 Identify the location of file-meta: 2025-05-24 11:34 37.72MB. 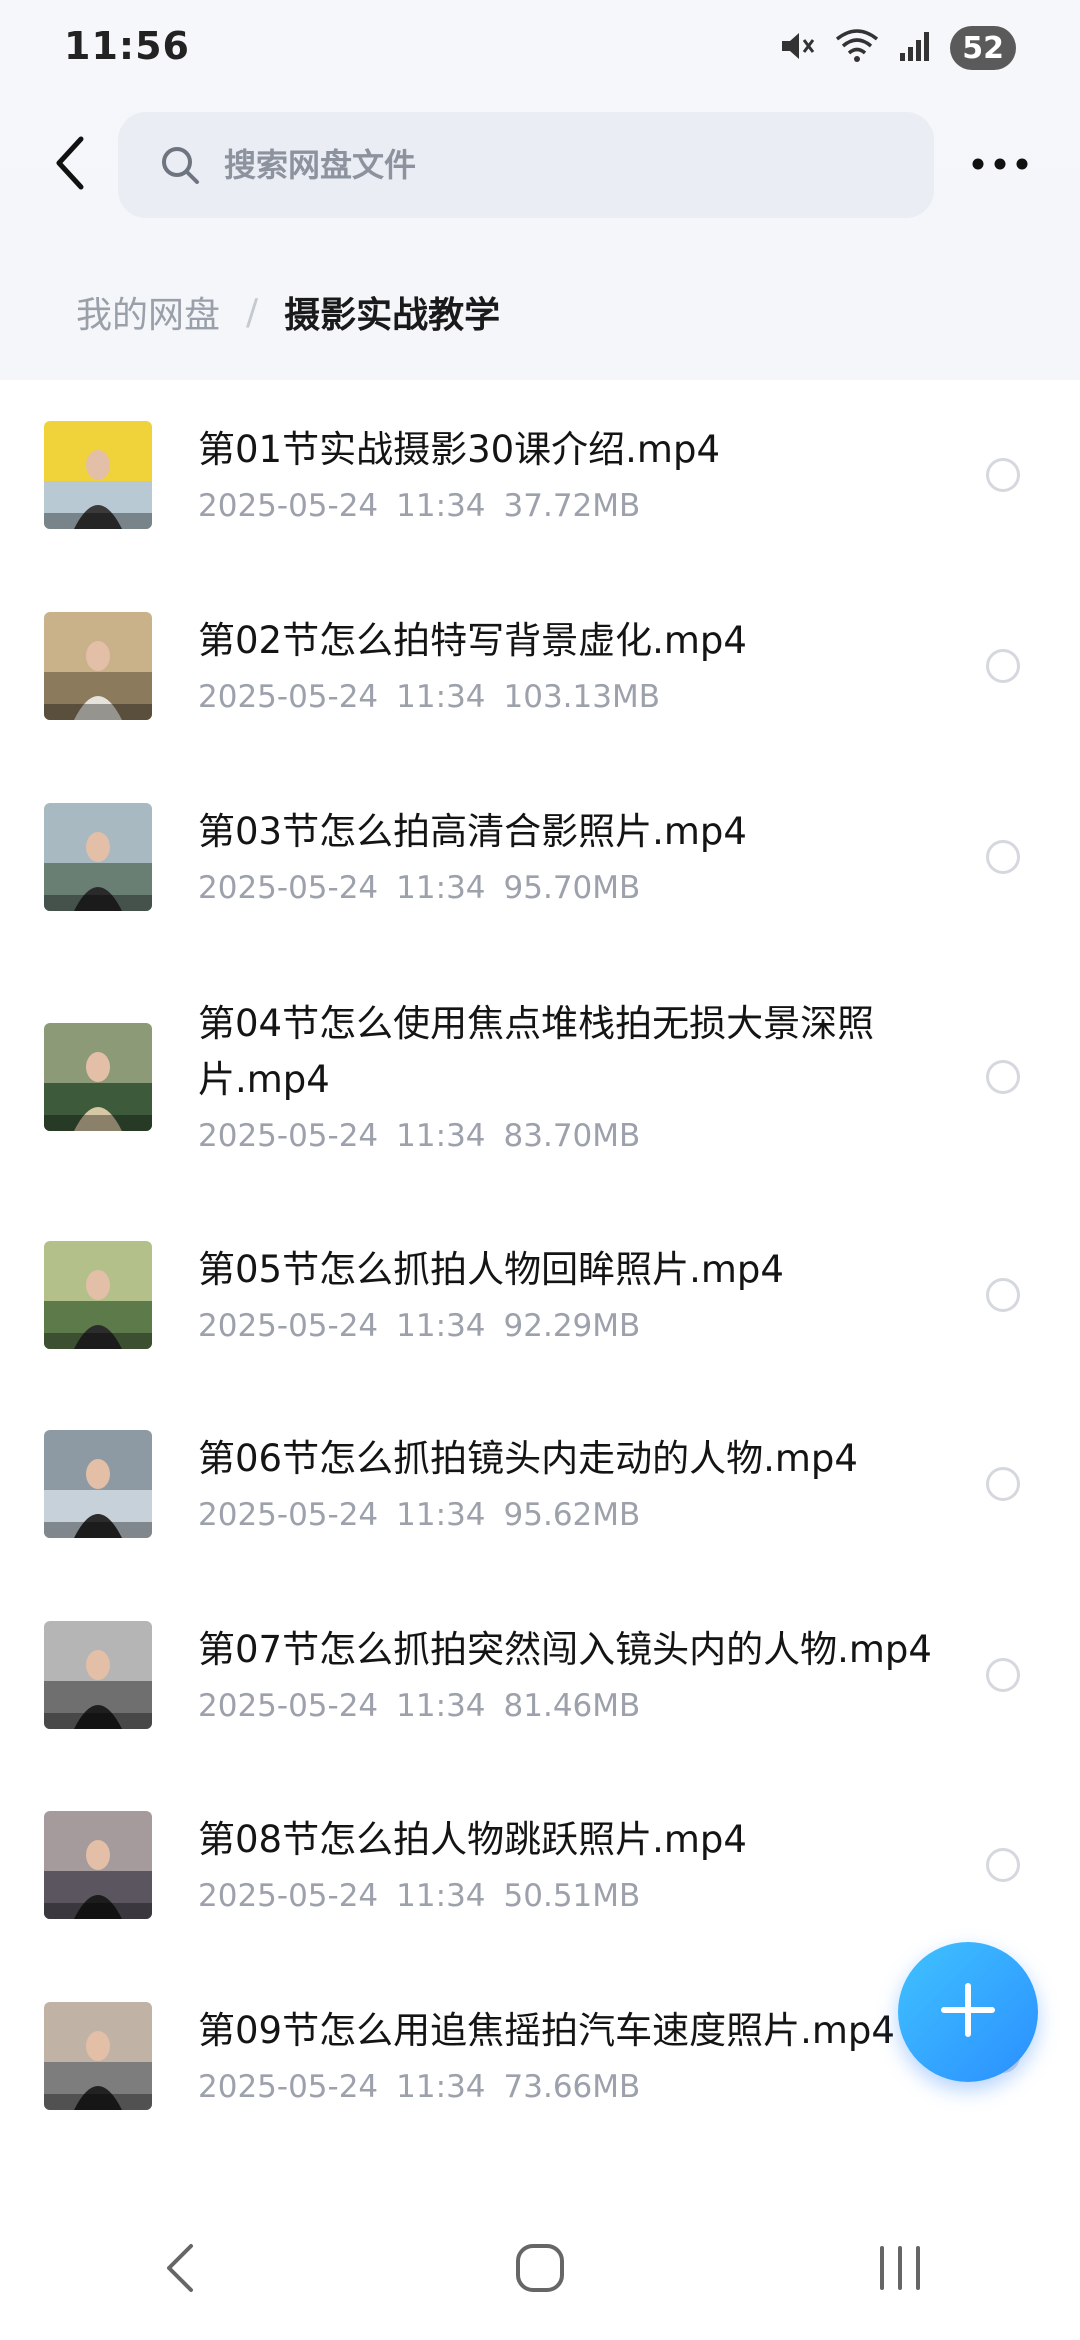
(568, 506).